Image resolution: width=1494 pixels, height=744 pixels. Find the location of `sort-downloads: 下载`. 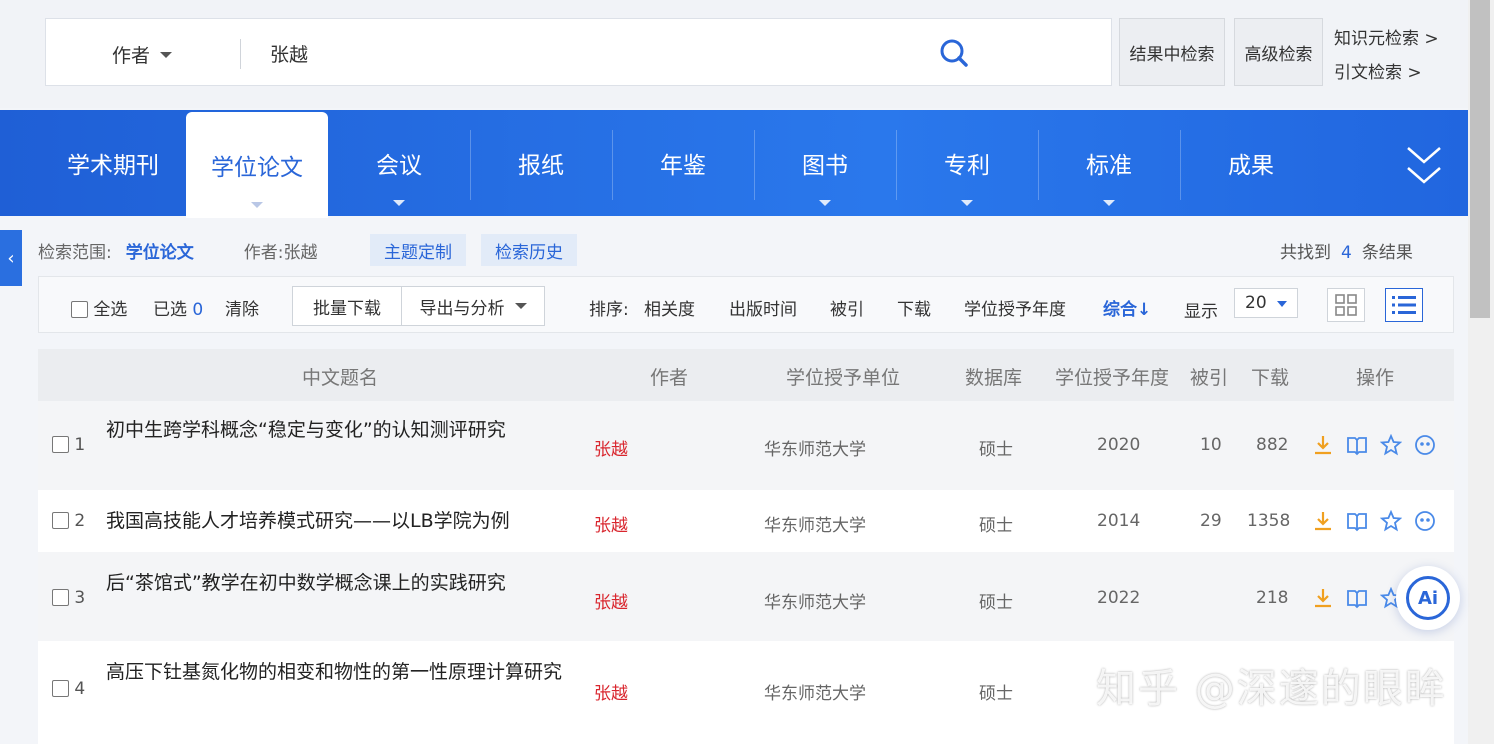

sort-downloads: 下载 is located at coordinates (914, 307).